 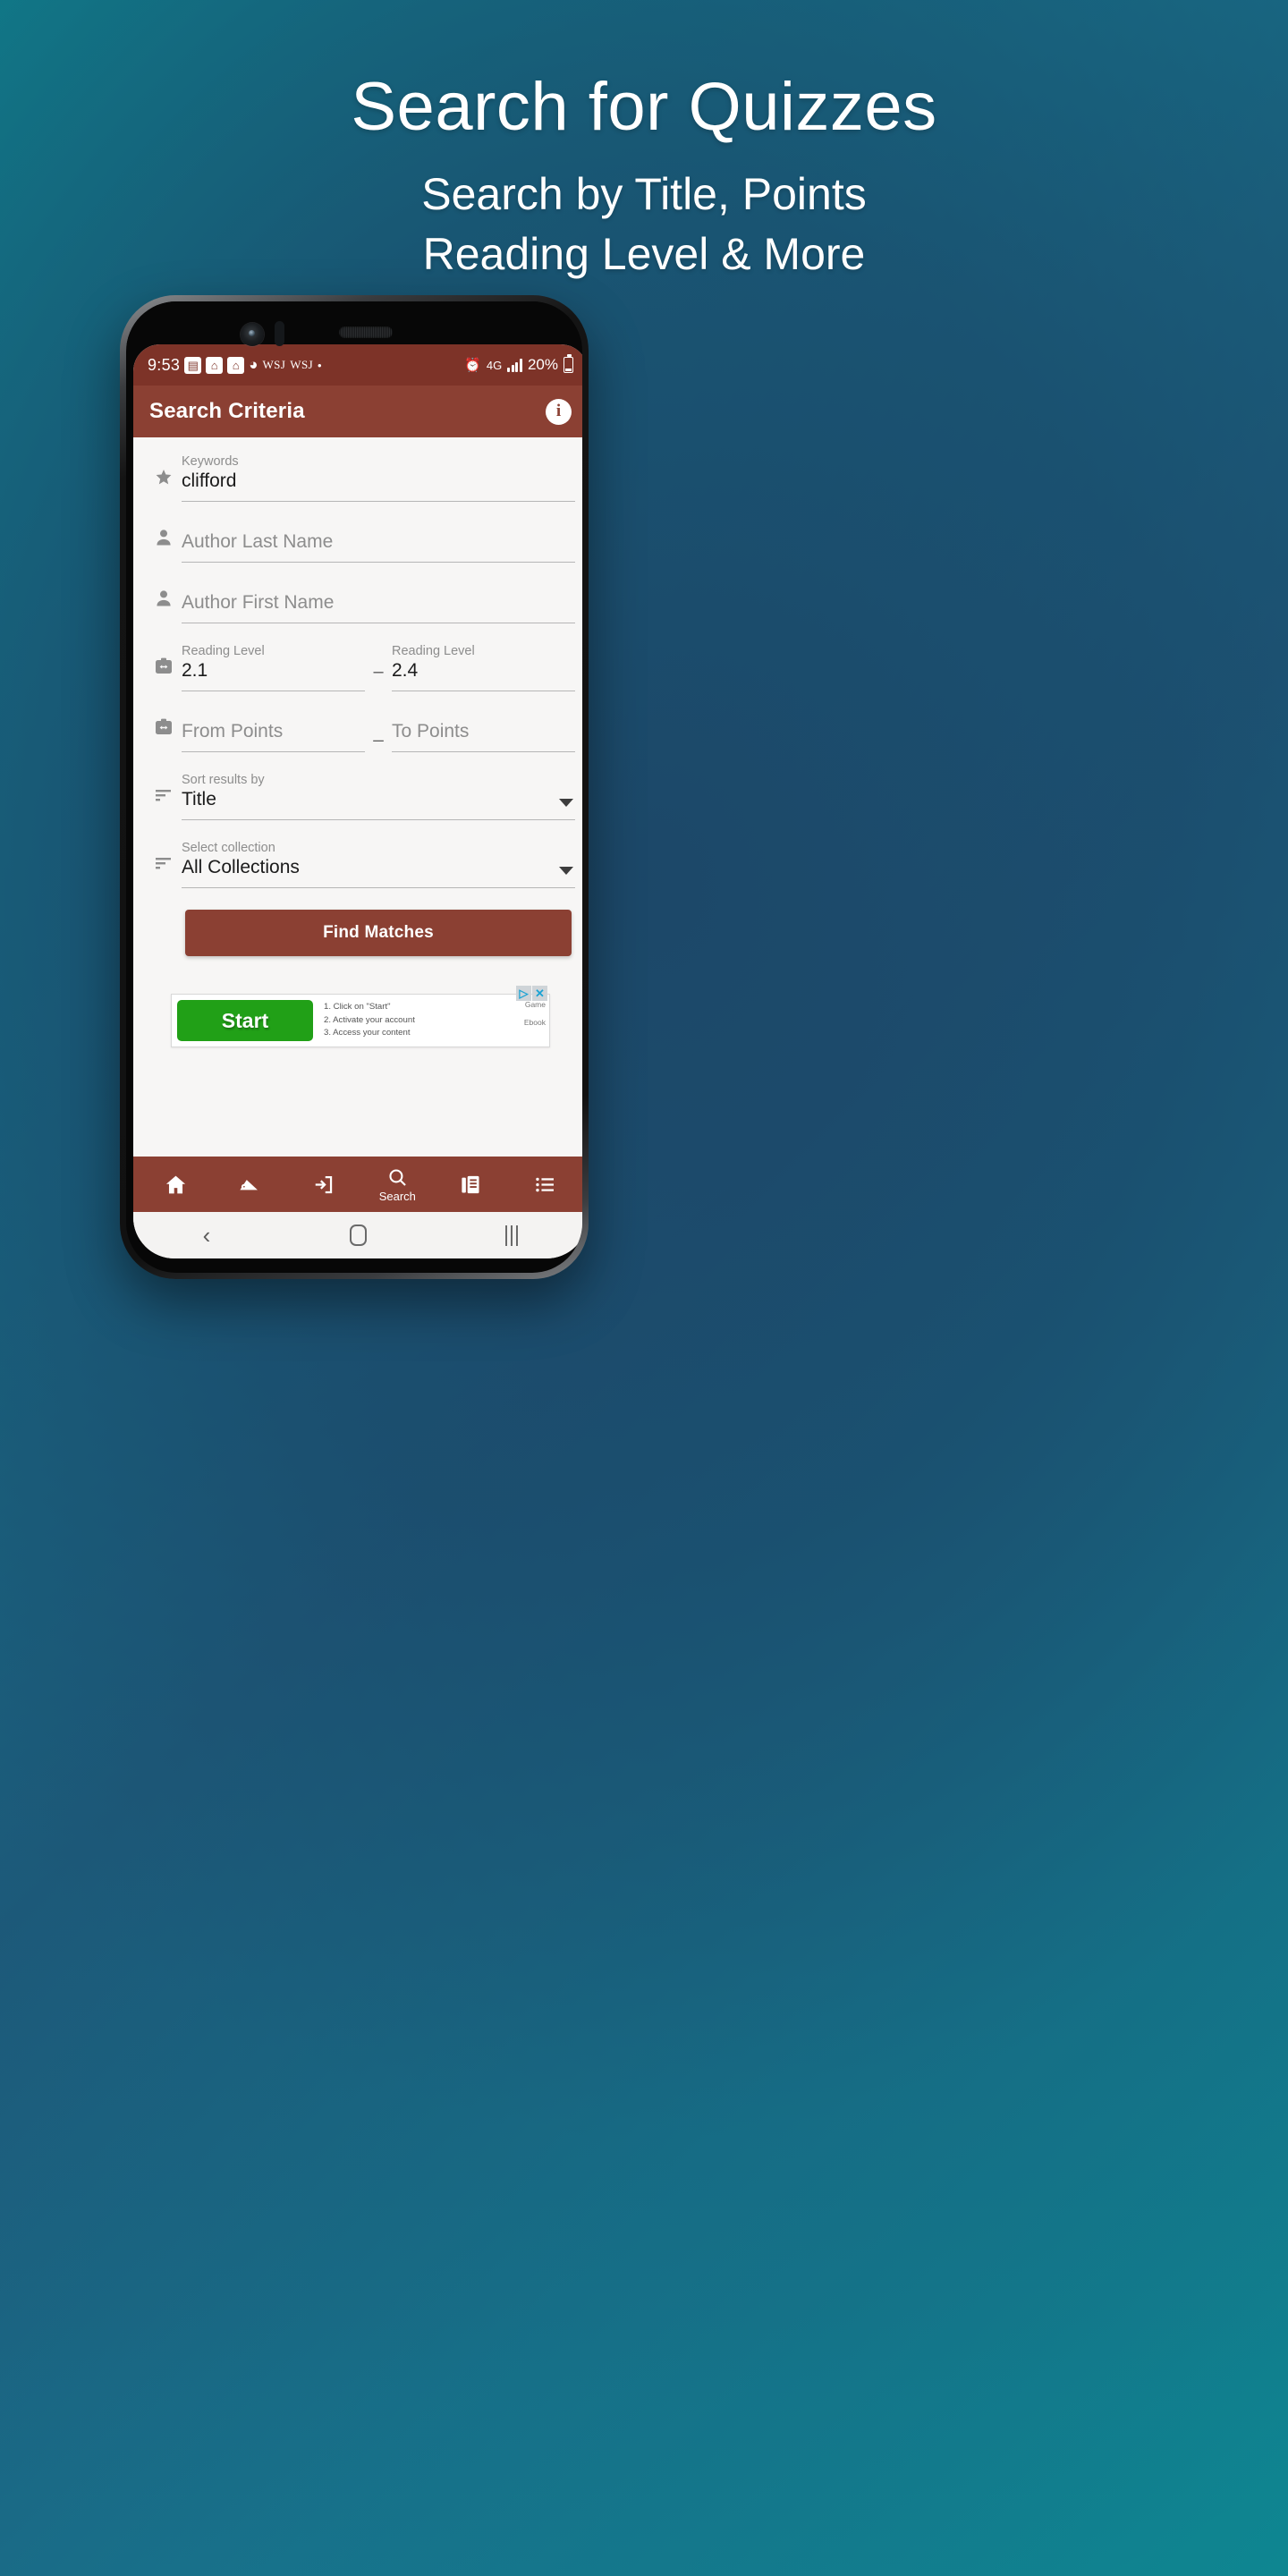 I want to click on field-keywords: Keywords clifford, so click(x=357, y=472).